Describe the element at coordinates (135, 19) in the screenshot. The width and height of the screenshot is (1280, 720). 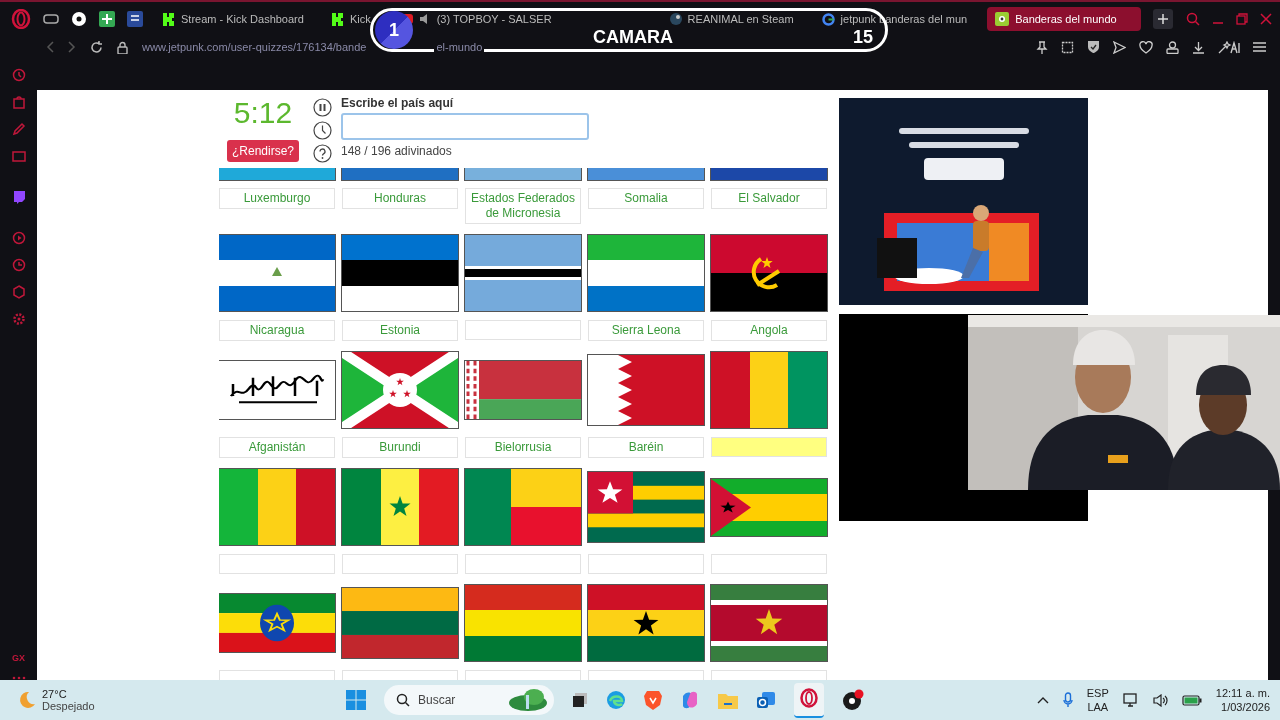
I see `calendar-icon` at that location.